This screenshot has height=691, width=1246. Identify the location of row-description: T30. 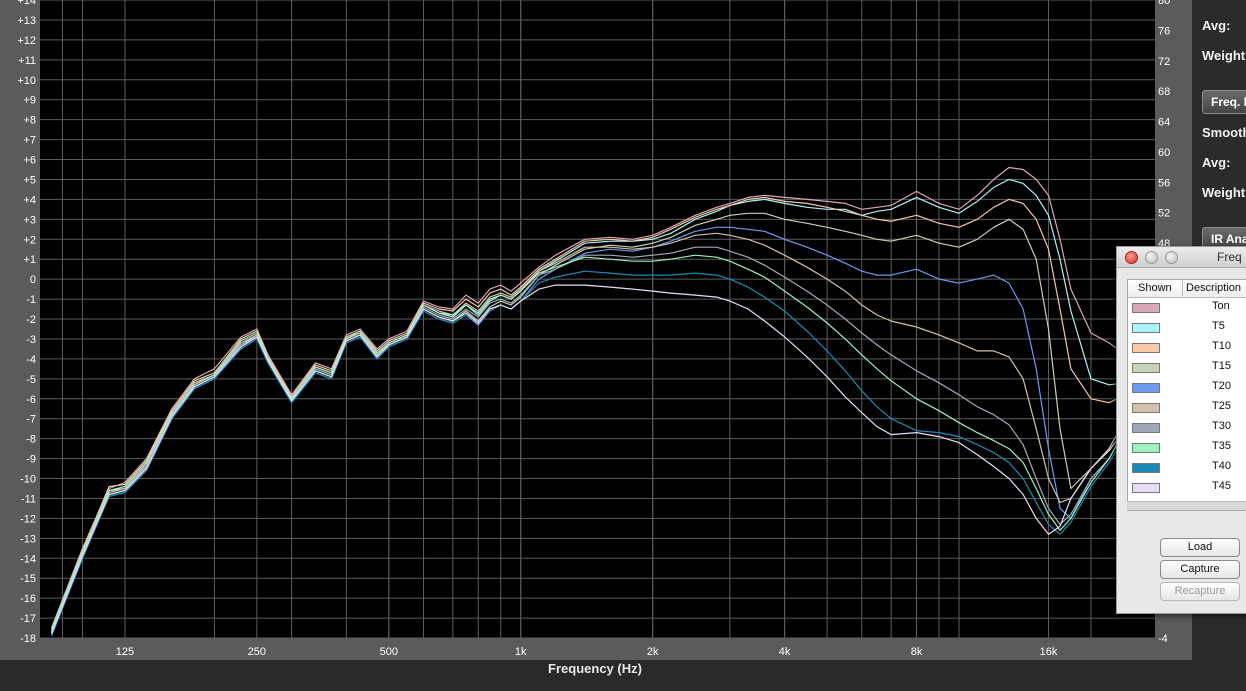
(1221, 426).